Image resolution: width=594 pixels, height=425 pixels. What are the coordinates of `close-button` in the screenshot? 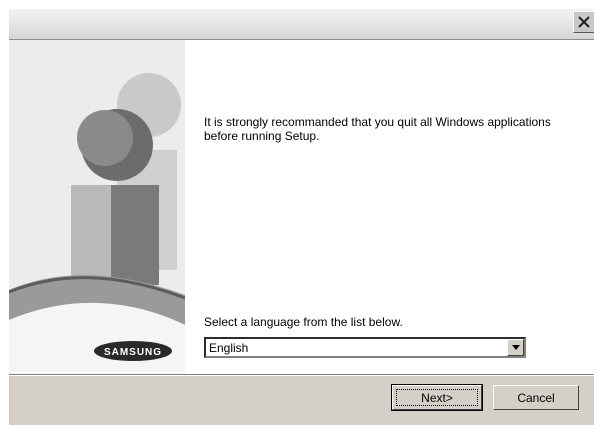 It's located at (583, 22).